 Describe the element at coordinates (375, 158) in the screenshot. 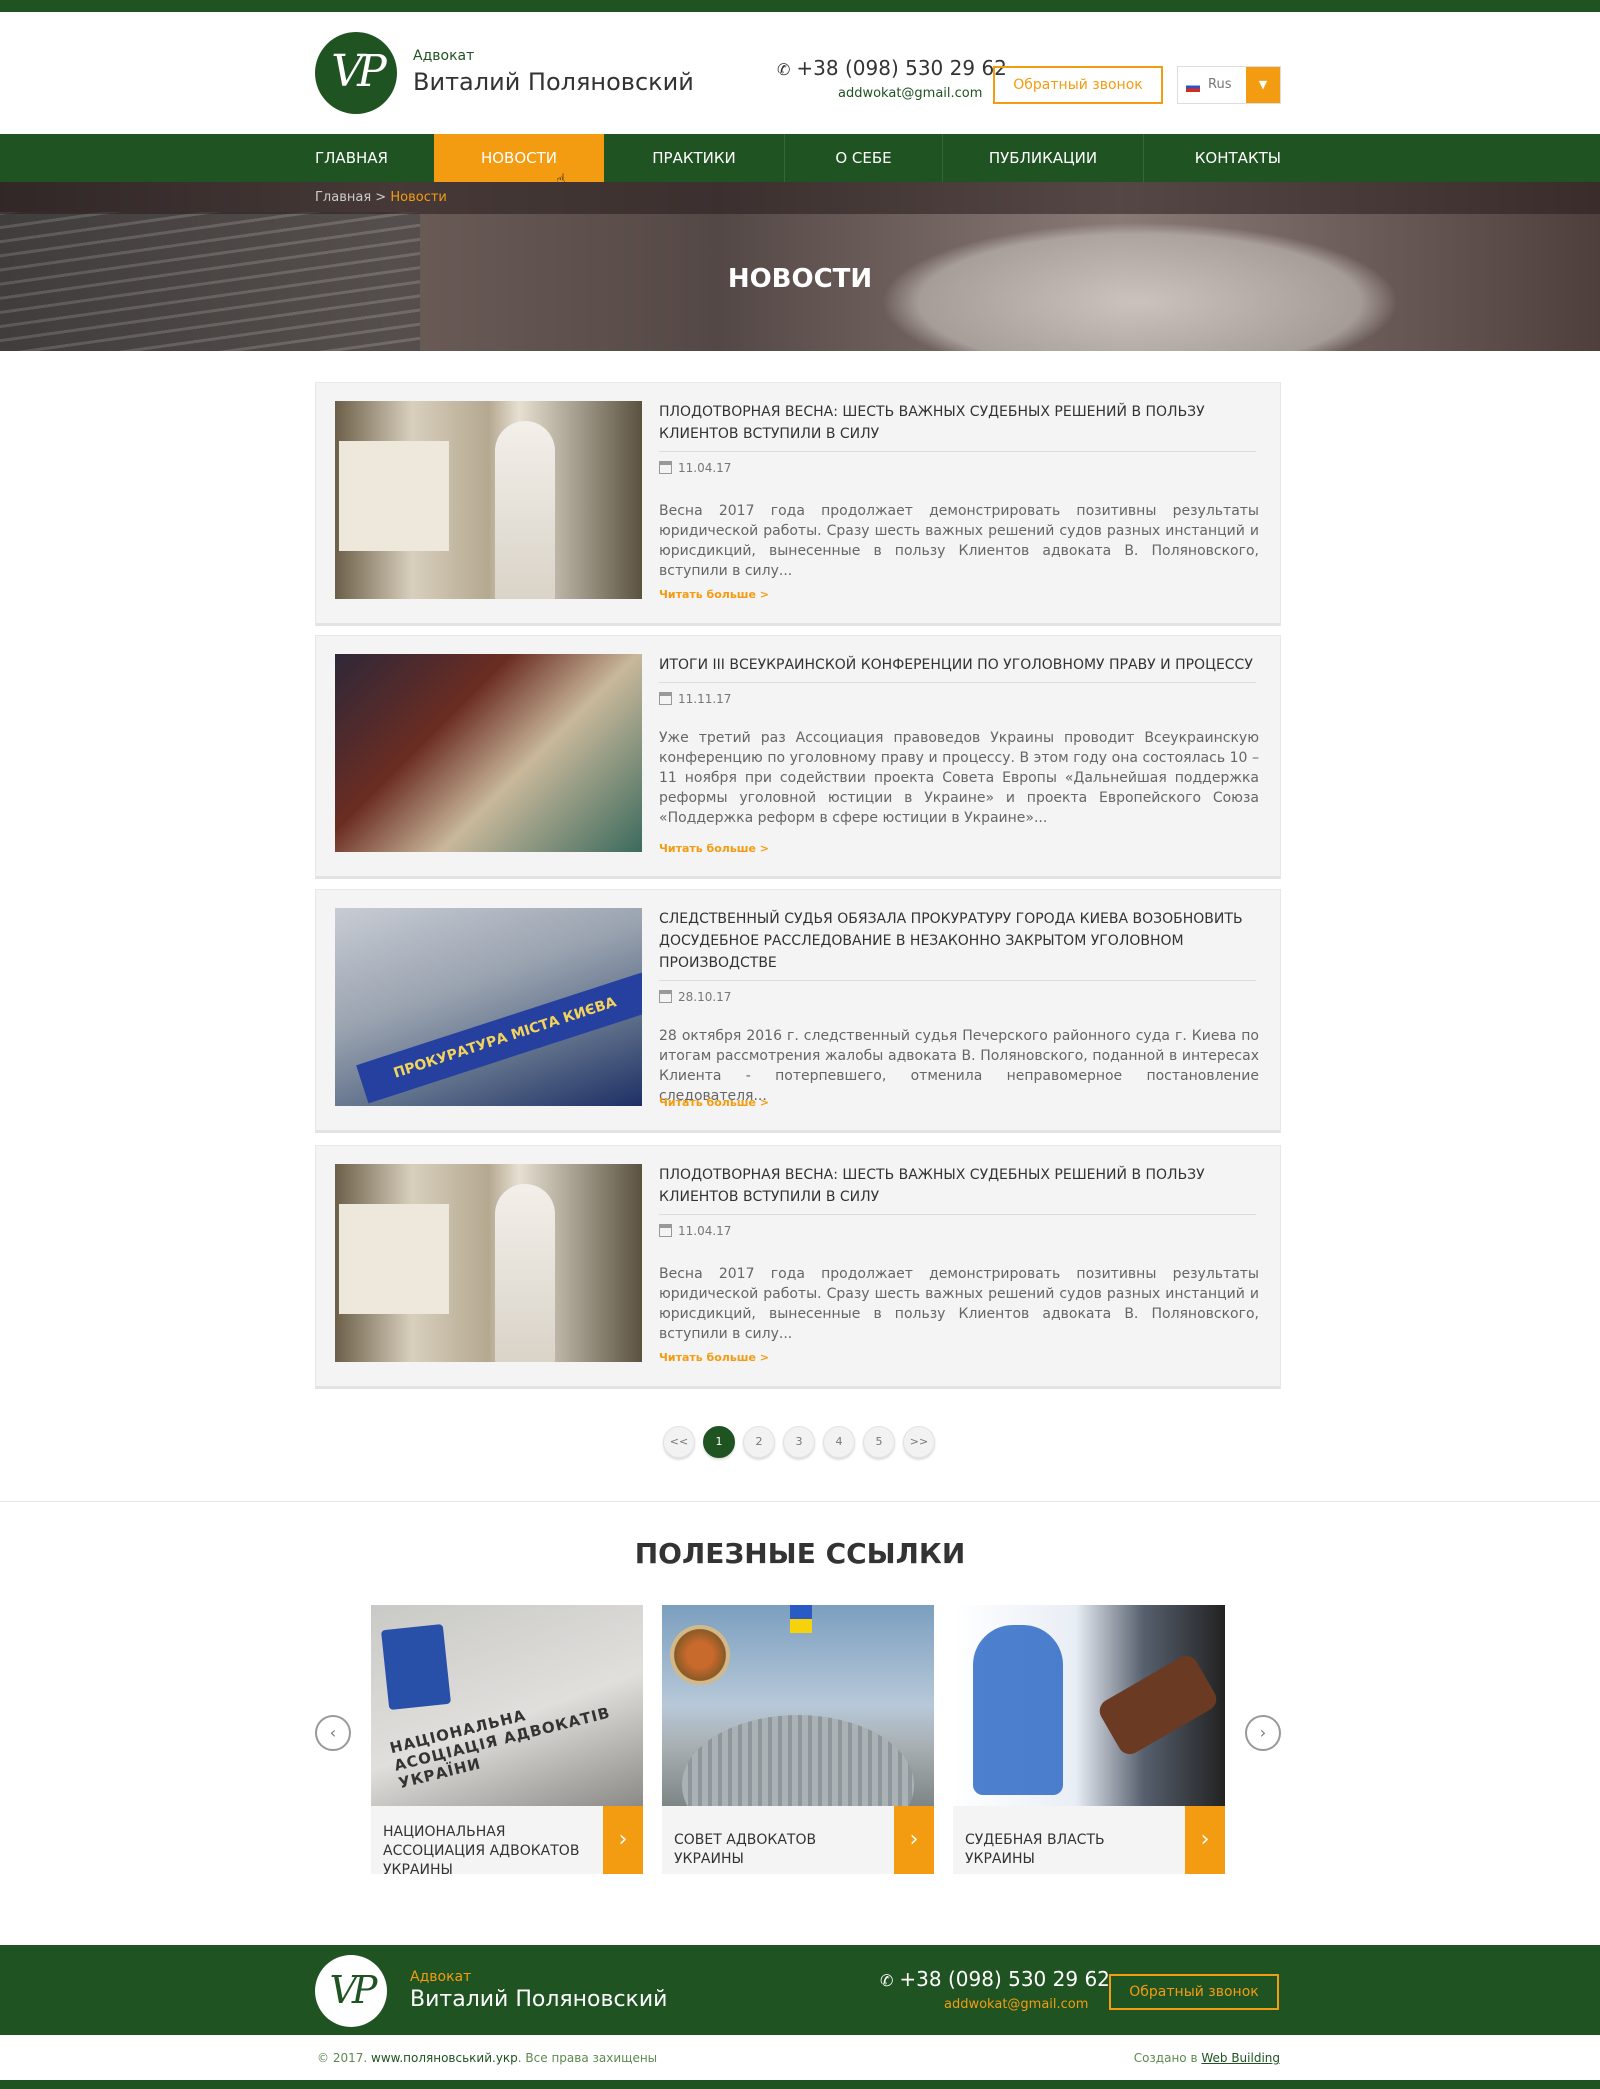

I see `nav-item-home: ГЛАВНАЯ` at that location.